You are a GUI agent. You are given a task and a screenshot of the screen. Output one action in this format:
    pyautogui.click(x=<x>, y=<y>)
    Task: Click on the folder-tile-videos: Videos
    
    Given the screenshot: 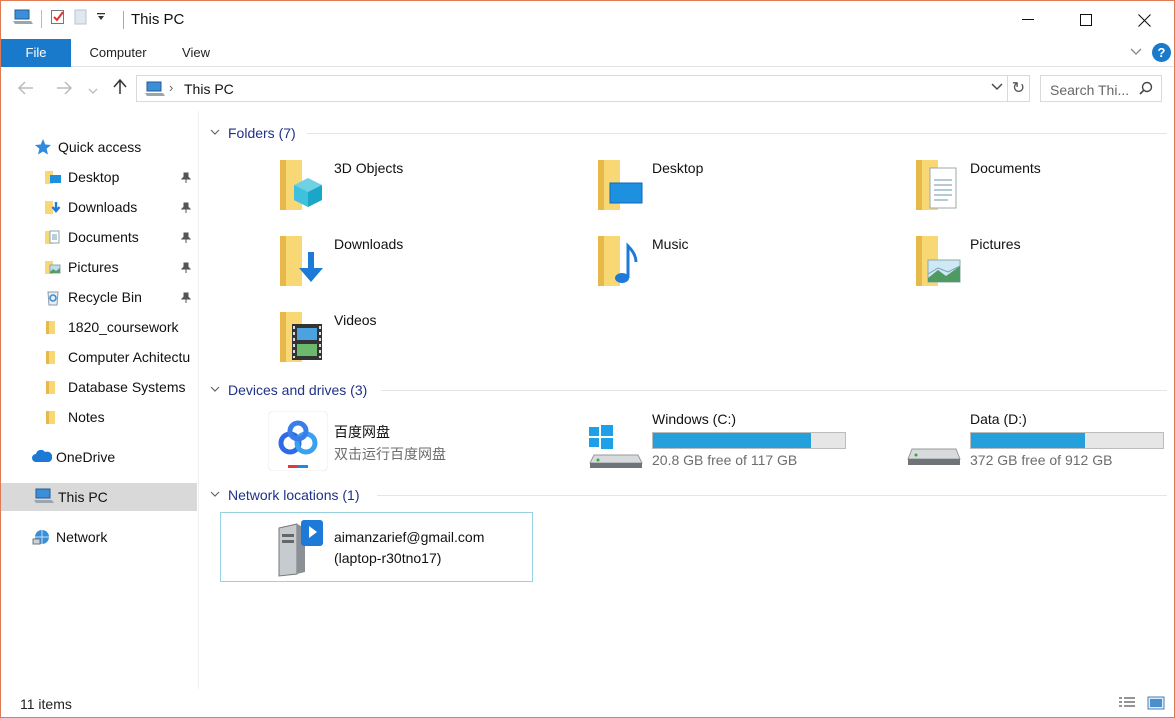 What is the action you would take?
    pyautogui.click(x=428, y=338)
    